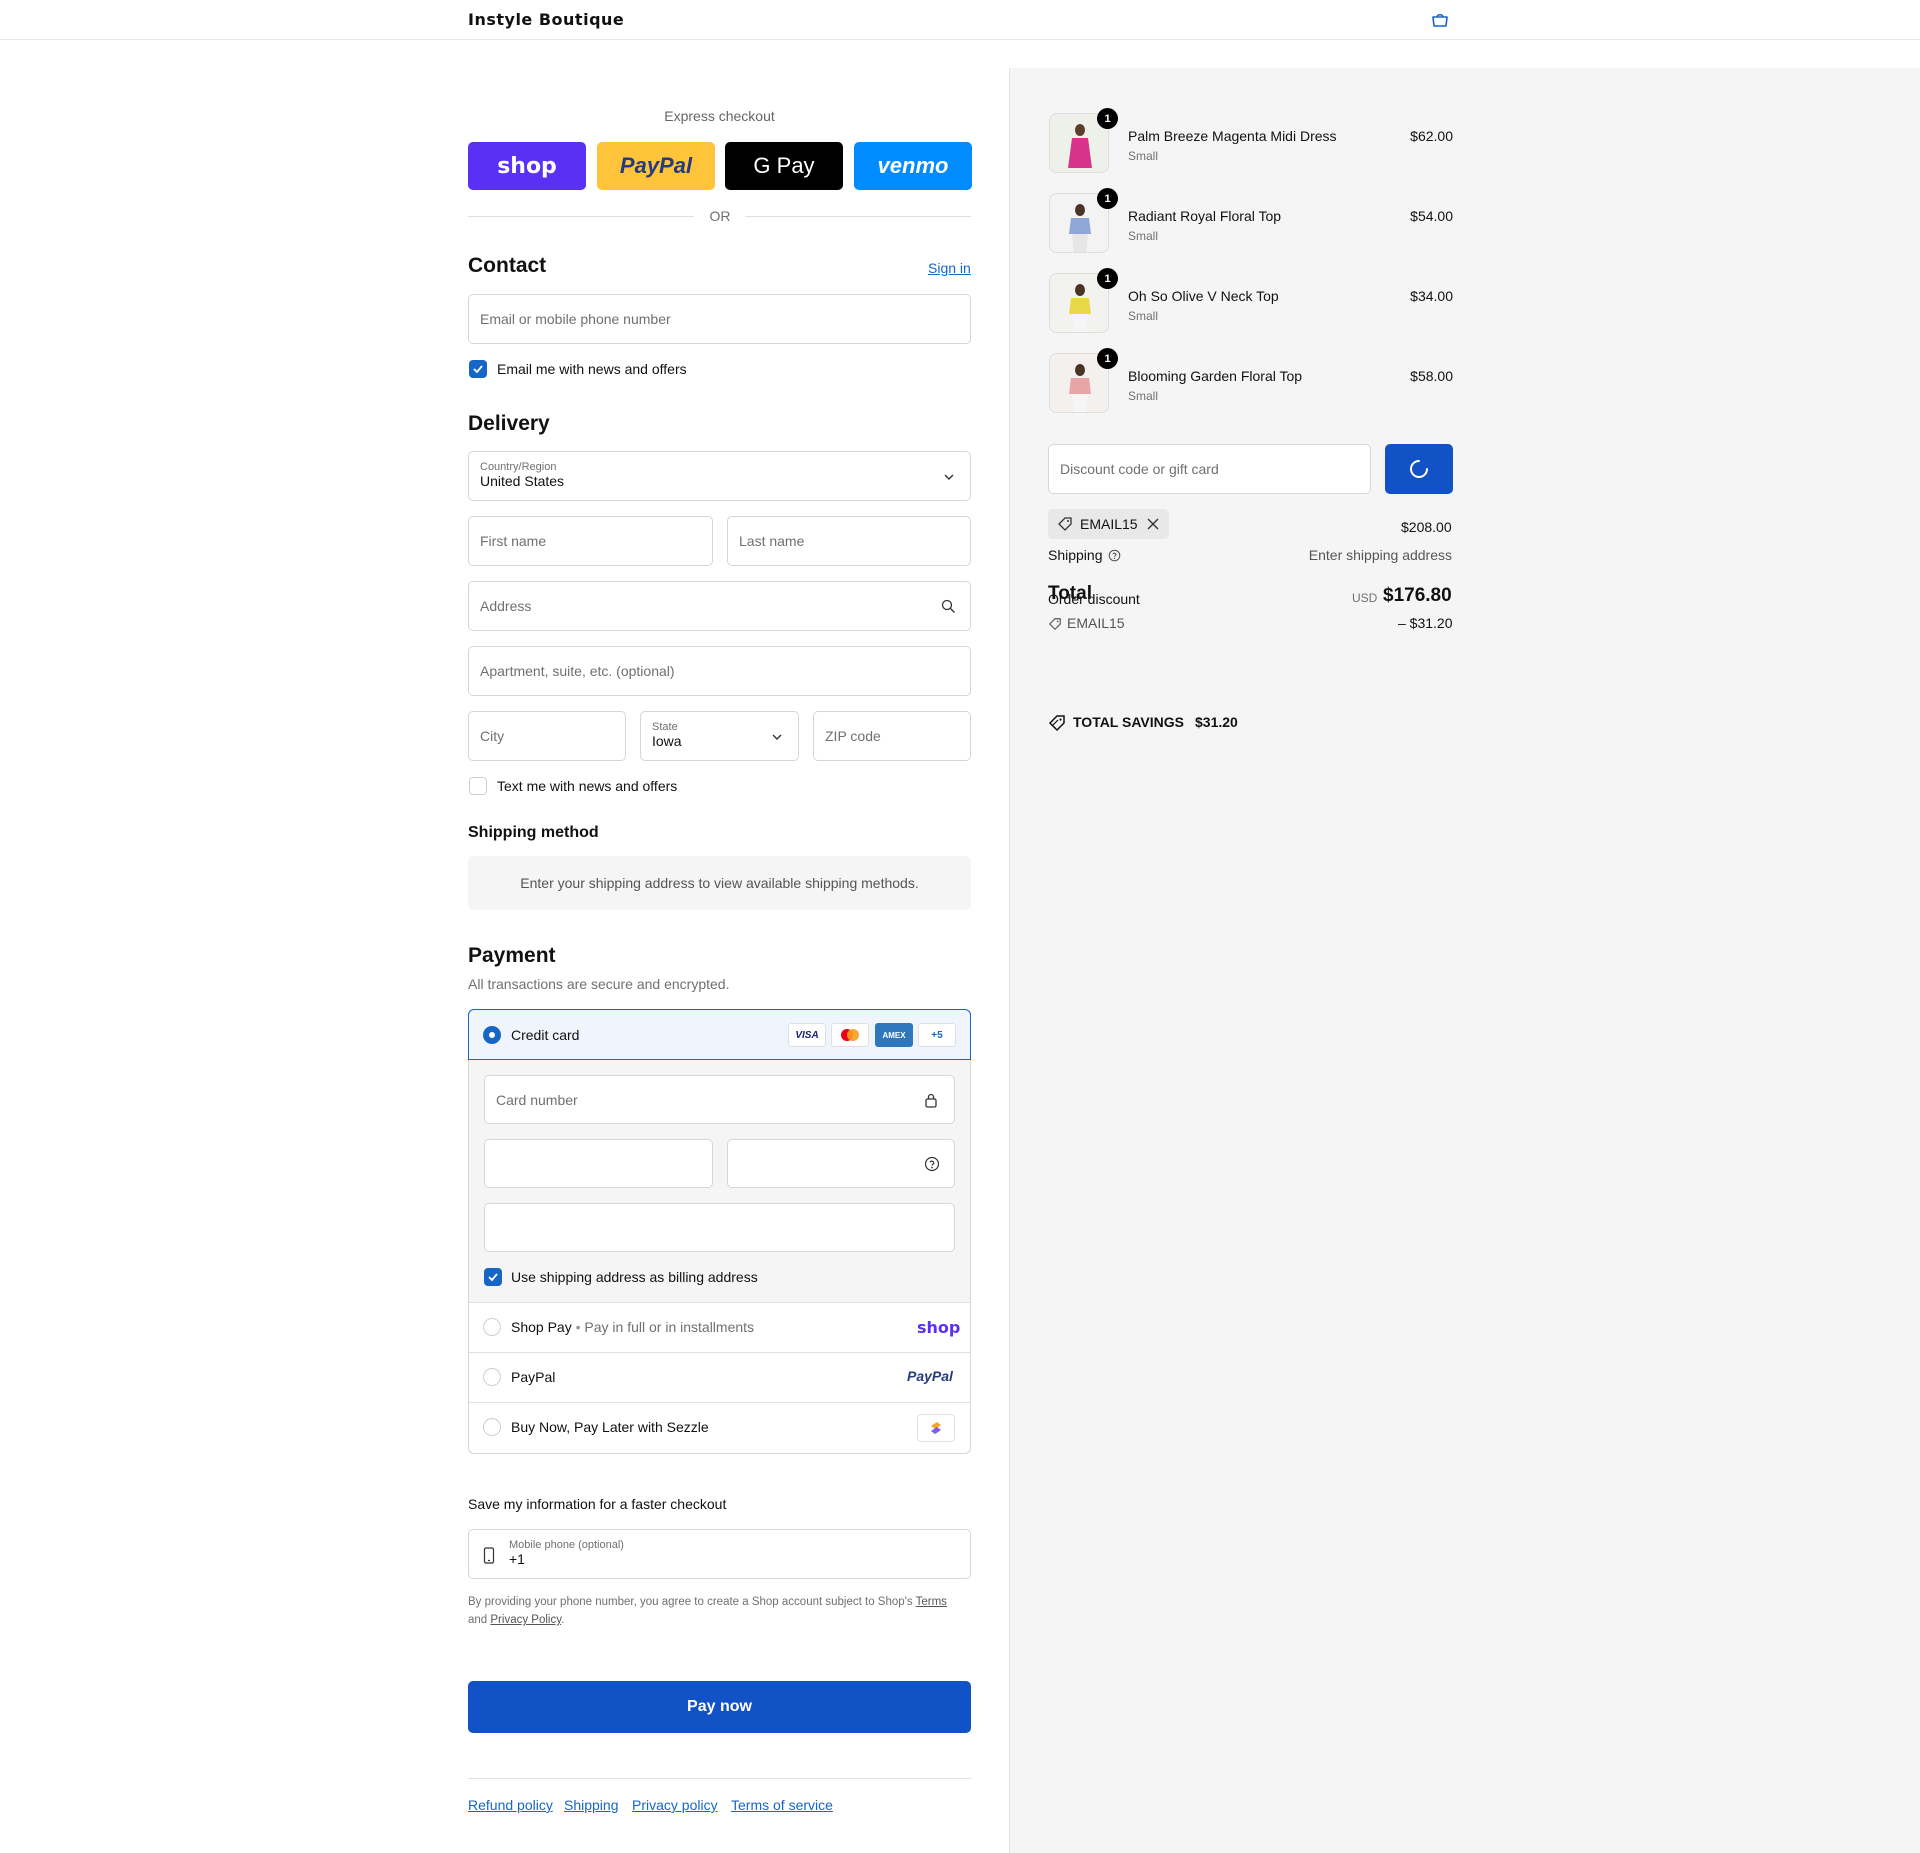 This screenshot has width=1920, height=1853. I want to click on sign-in-link: Sign in, so click(949, 268).